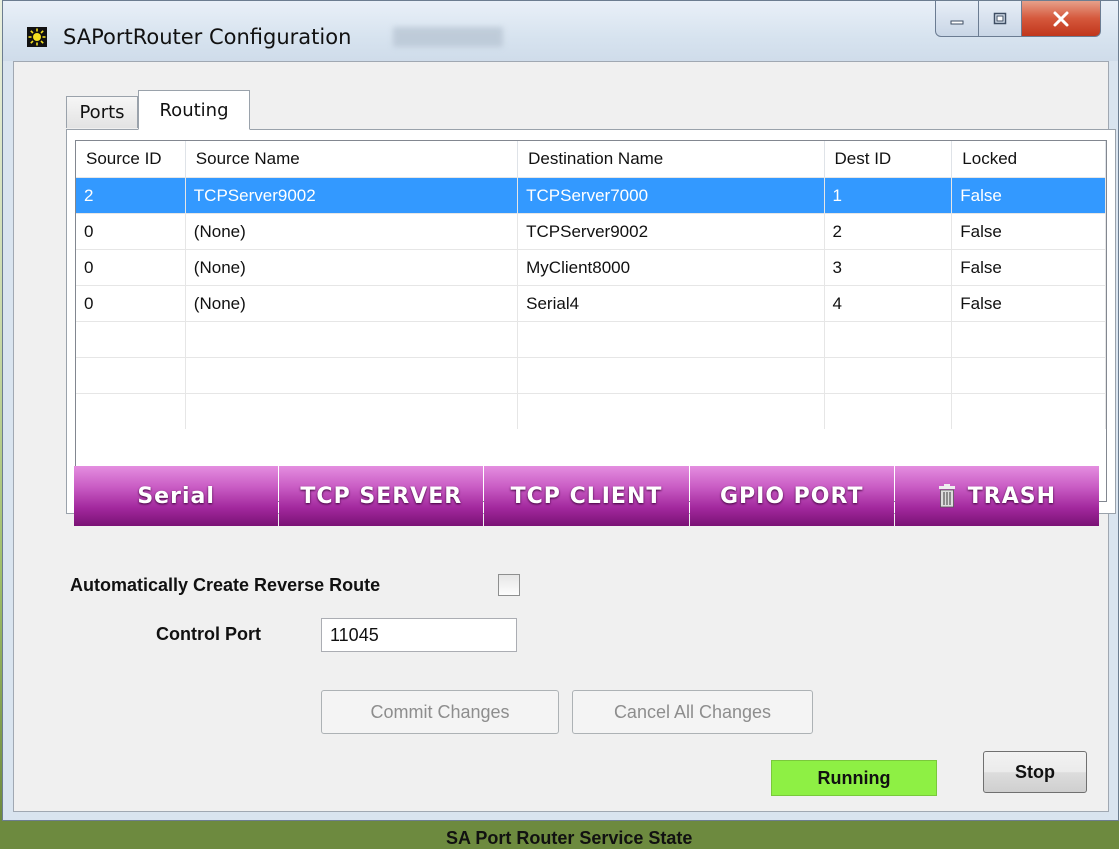  I want to click on tab-ports: Ports, so click(102, 112).